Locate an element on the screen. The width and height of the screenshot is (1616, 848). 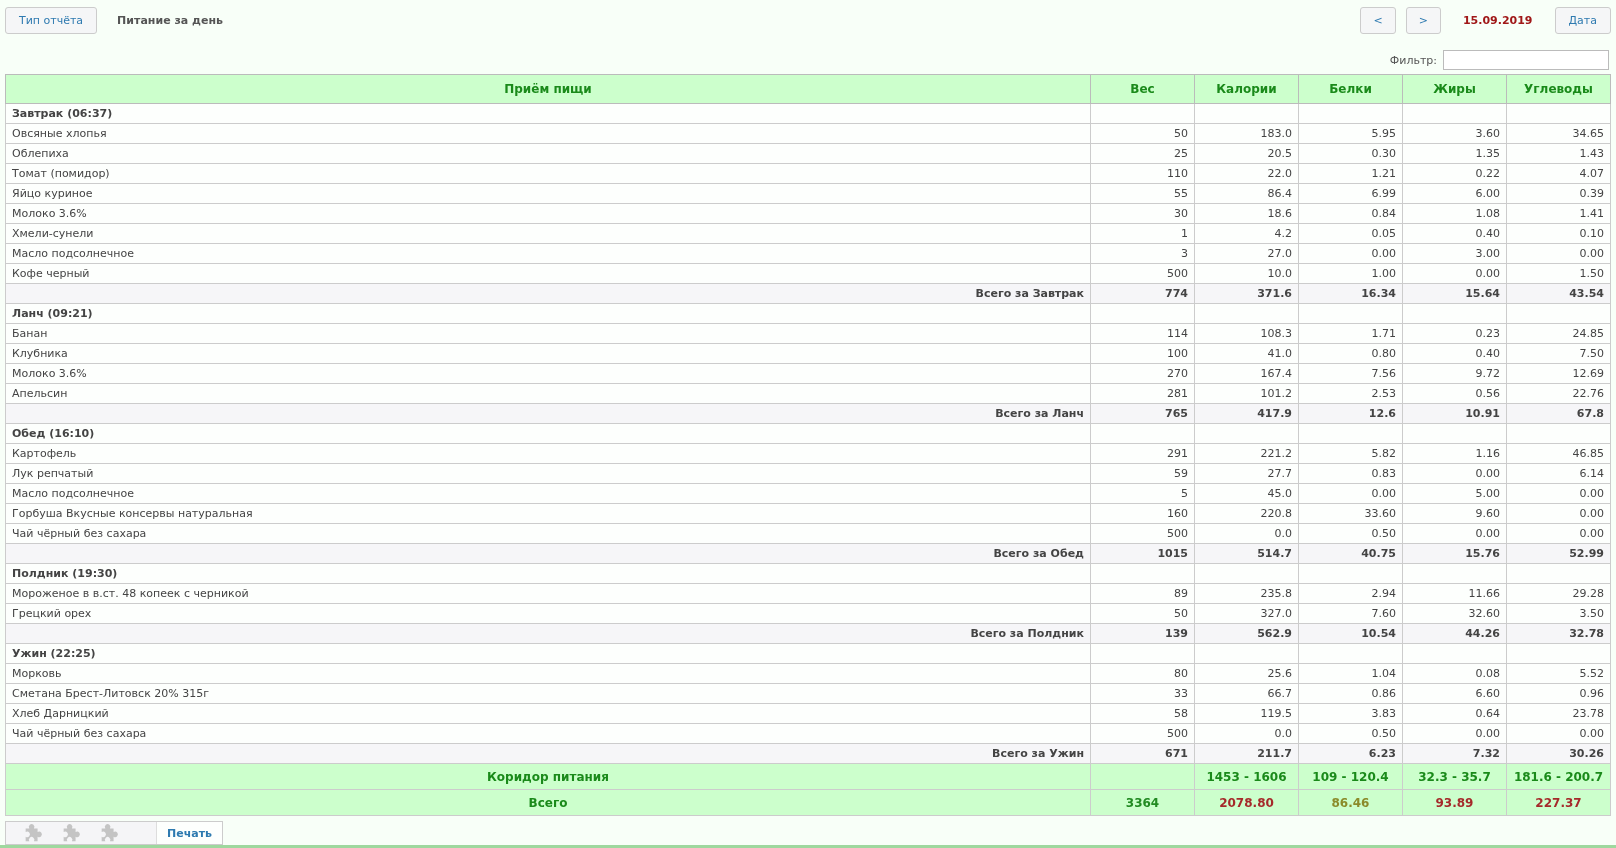
food-name: Грецкий орех is located at coordinates (548, 613).